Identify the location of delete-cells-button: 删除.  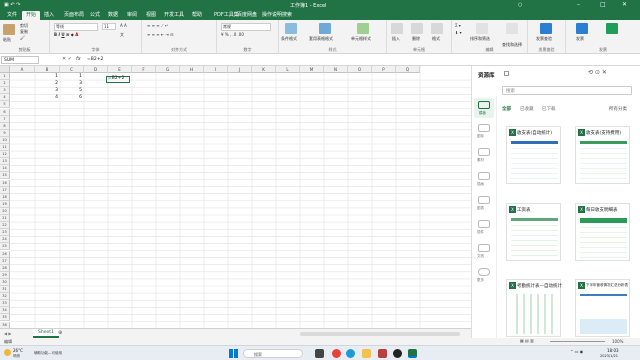
(416, 39).